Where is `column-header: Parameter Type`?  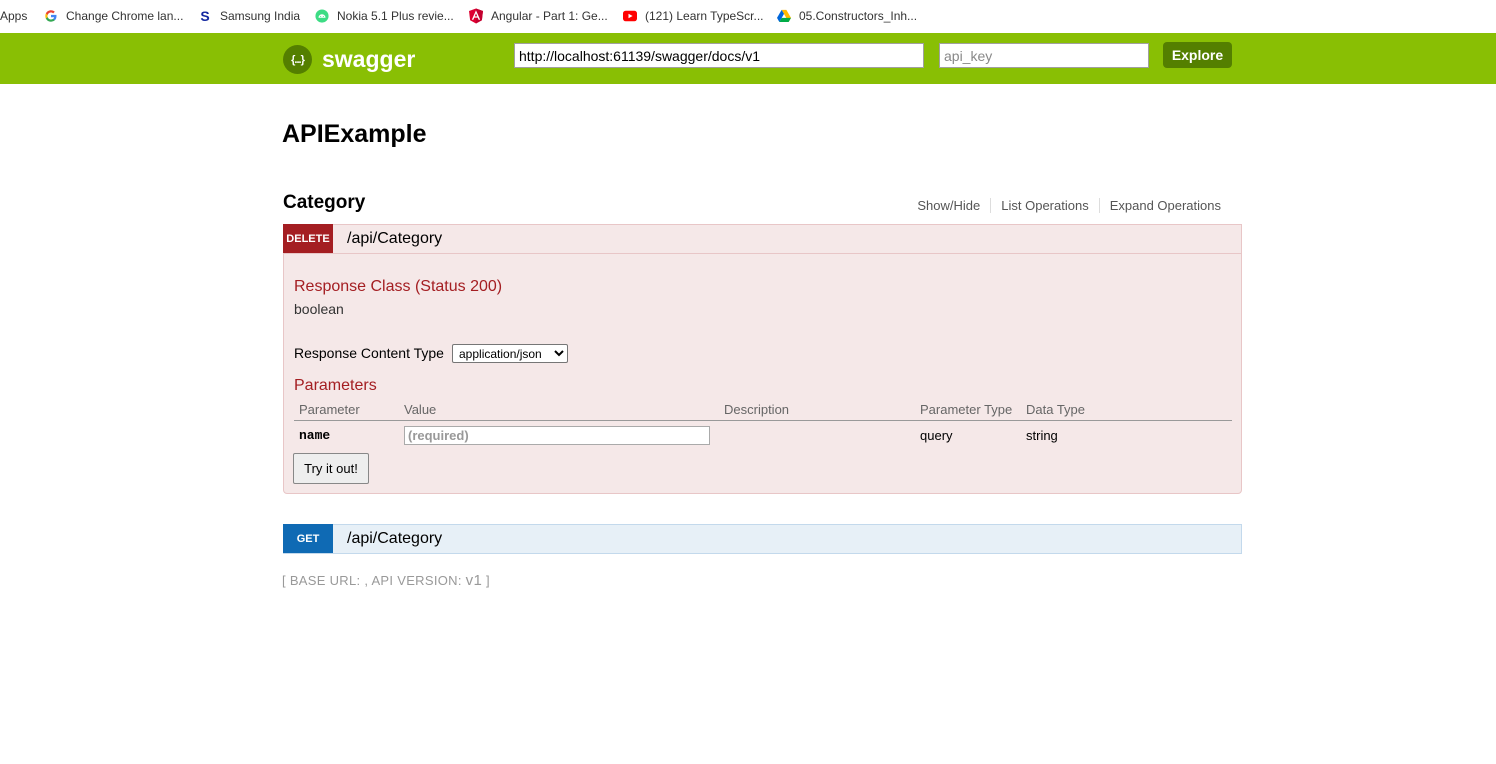 column-header: Parameter Type is located at coordinates (968, 410).